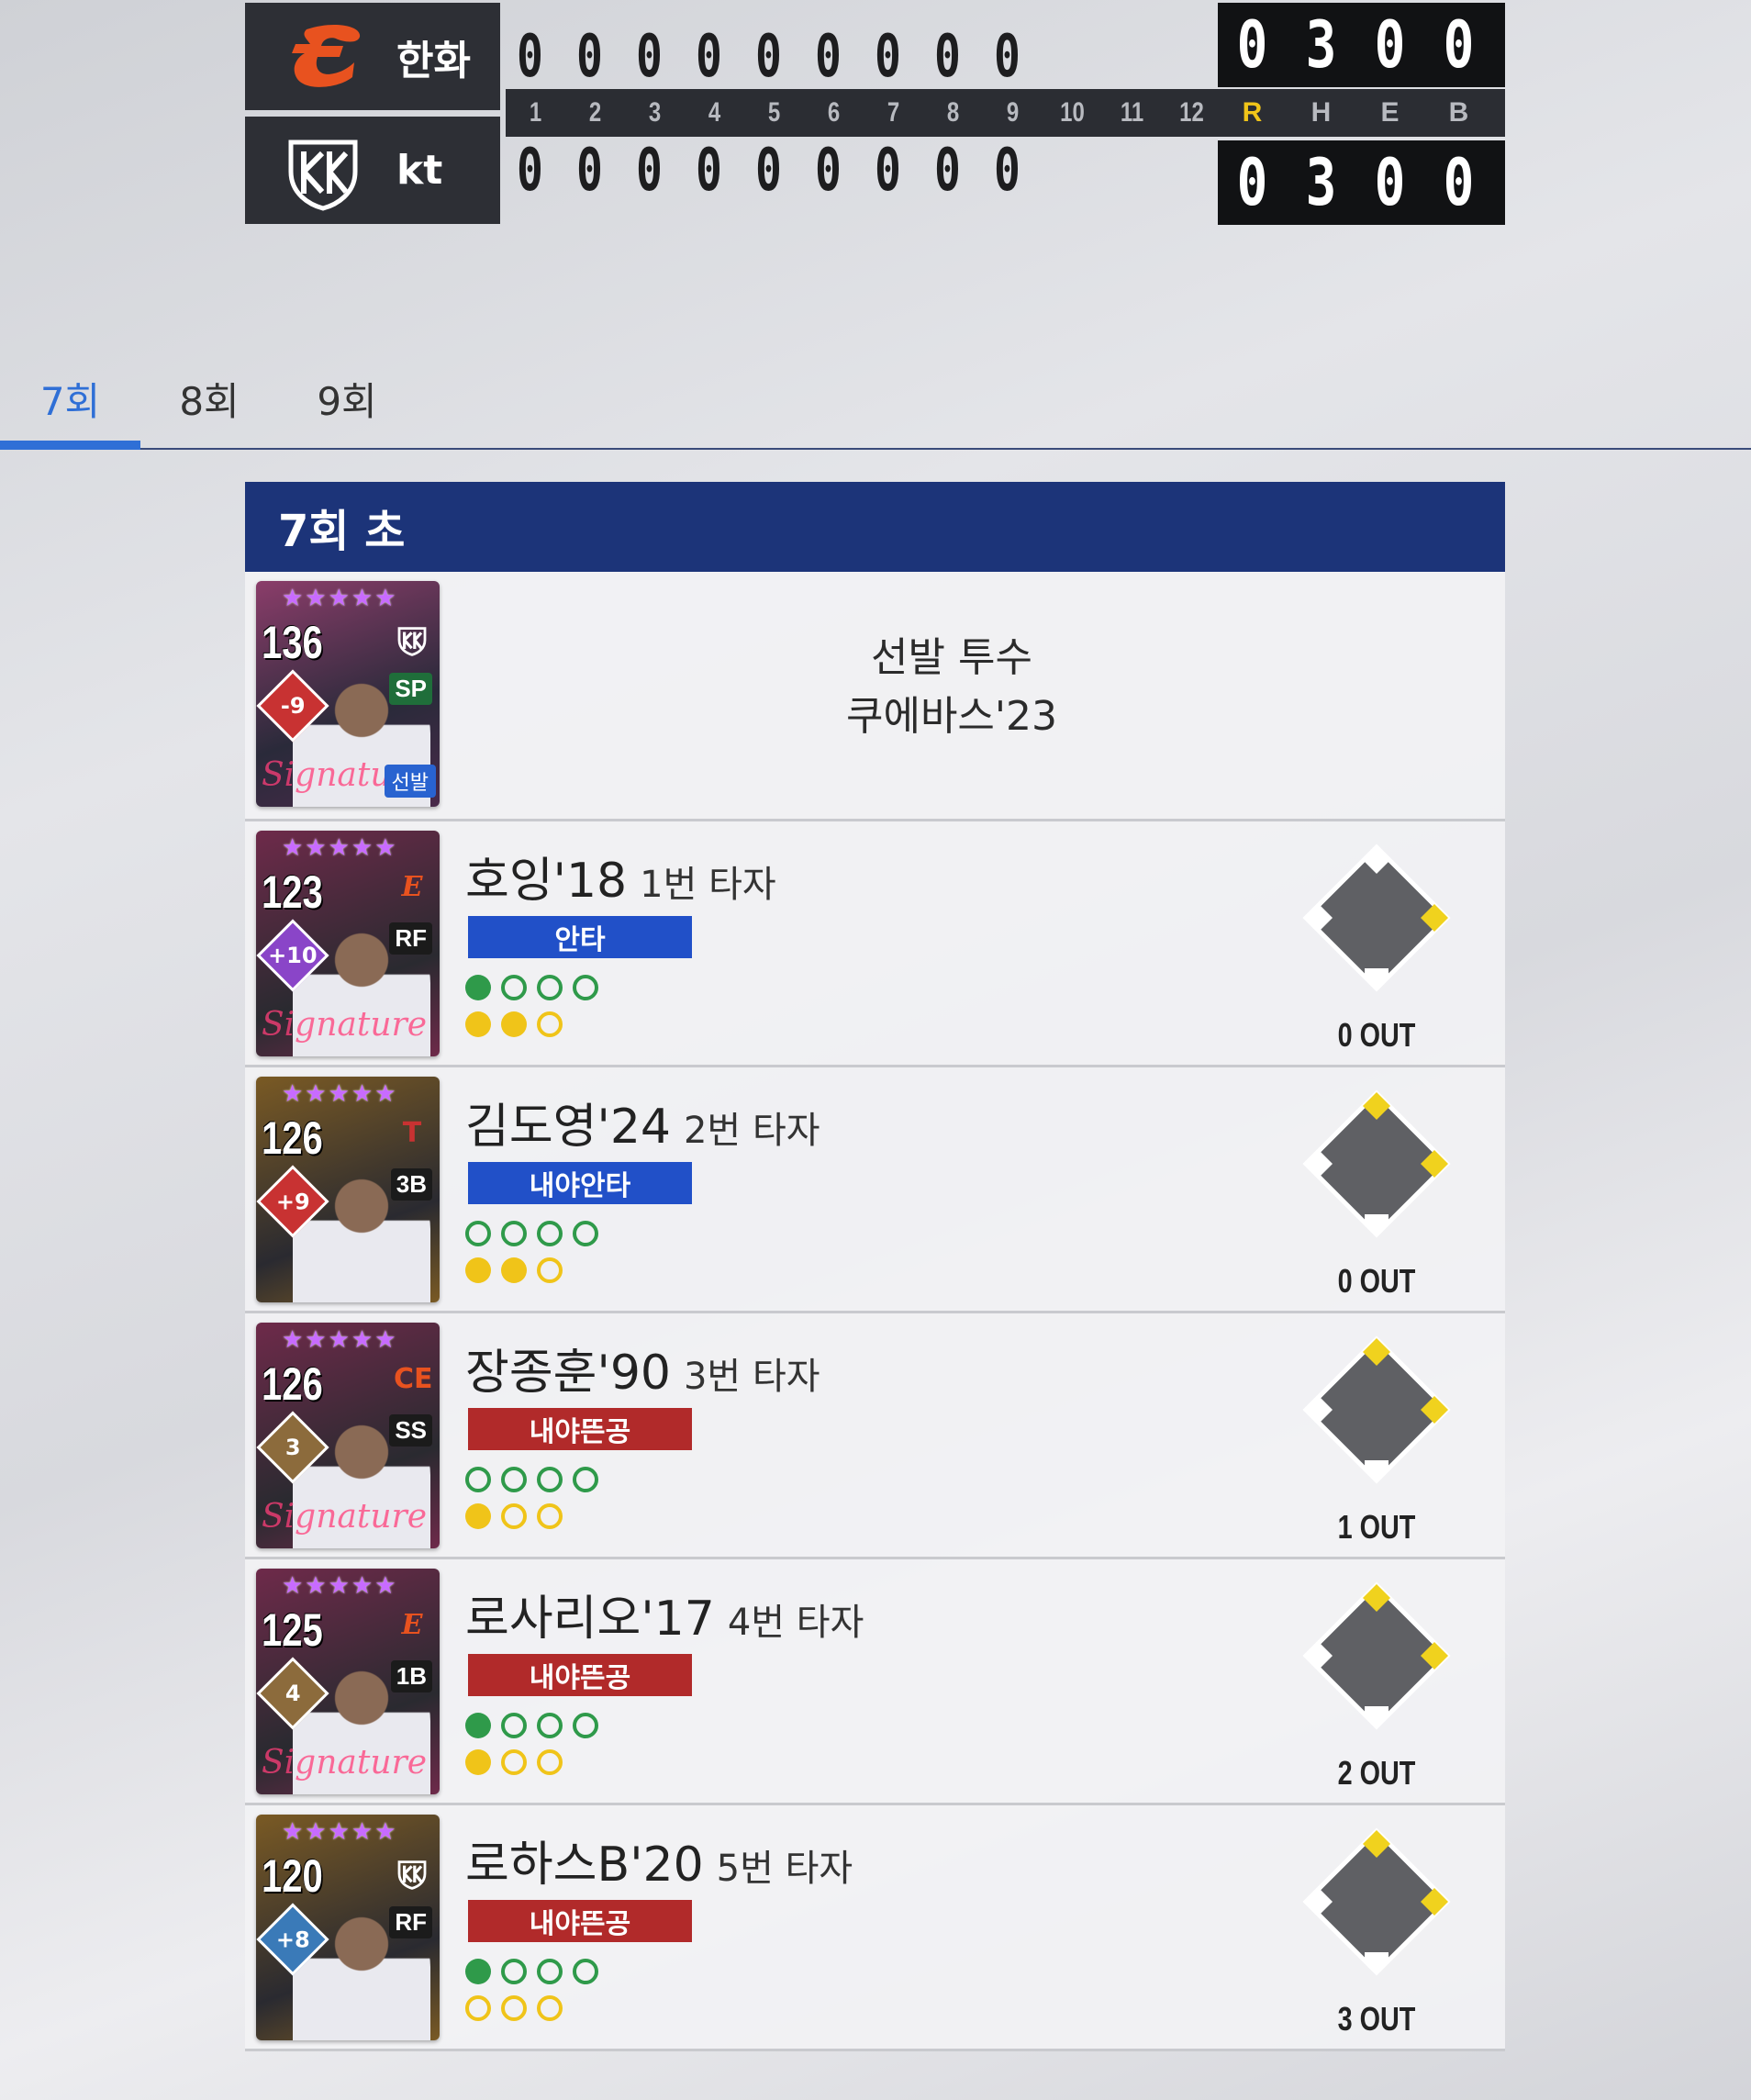 The image size is (1751, 2100). Describe the element at coordinates (292, 1447) in the screenshot. I see `badge-value: 3` at that location.